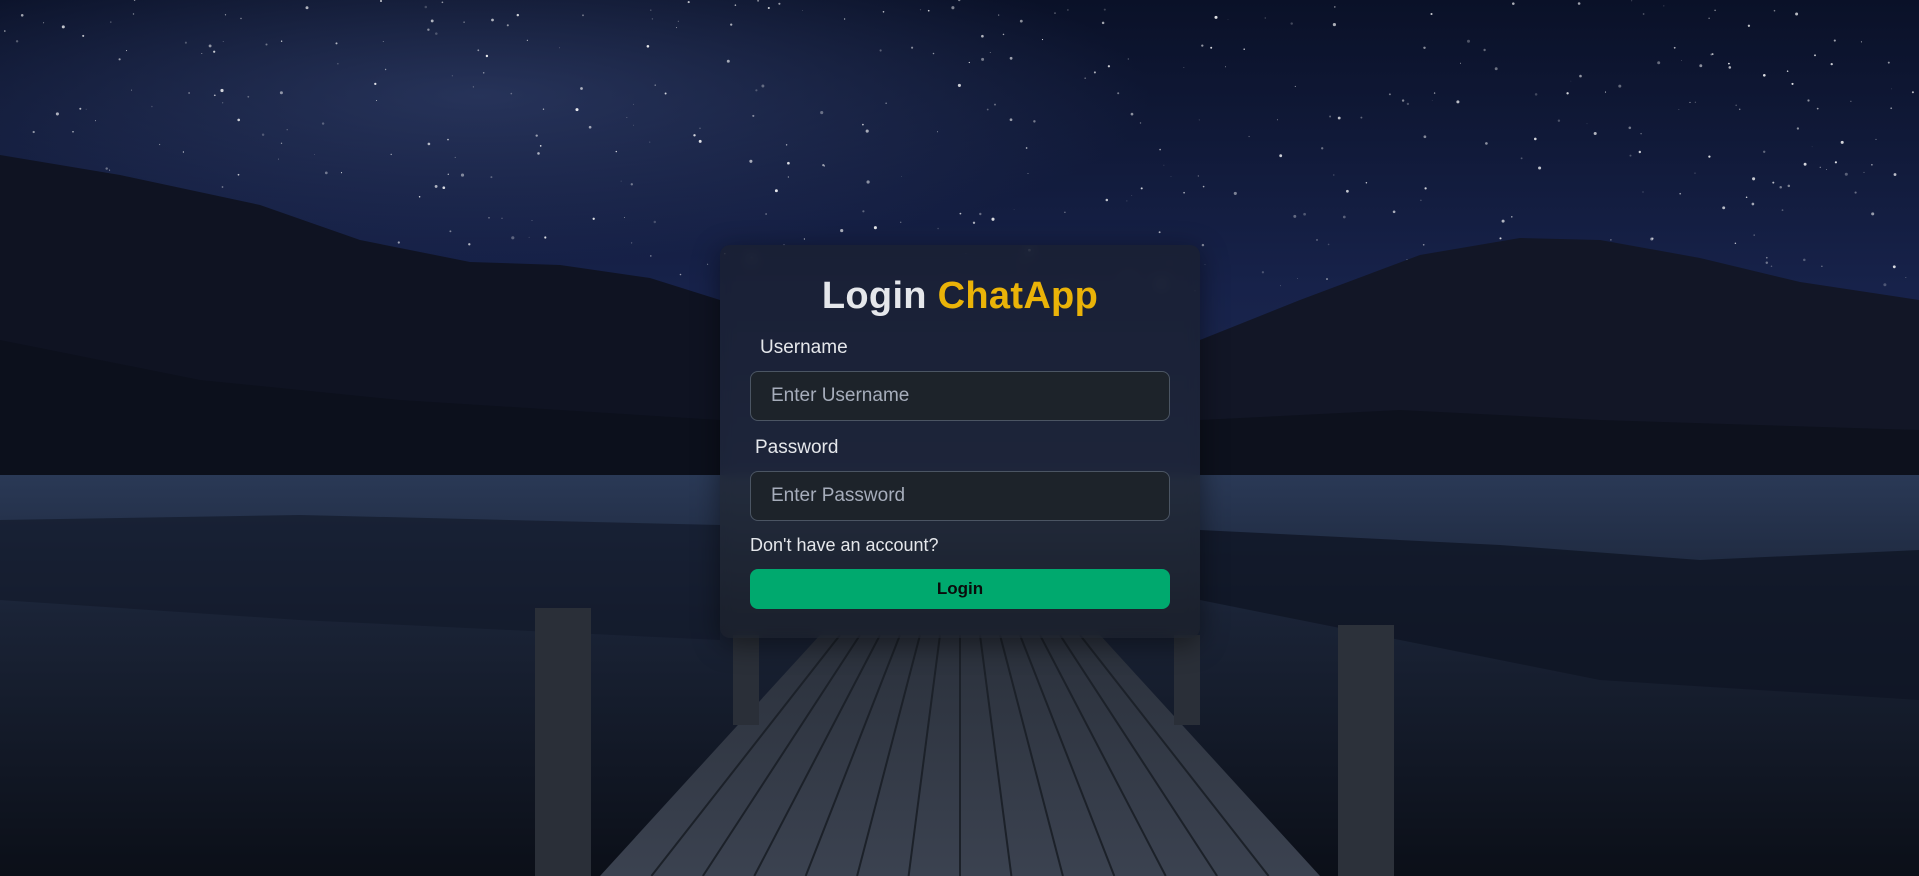  I want to click on title-brand: ChatApp, so click(1018, 296).